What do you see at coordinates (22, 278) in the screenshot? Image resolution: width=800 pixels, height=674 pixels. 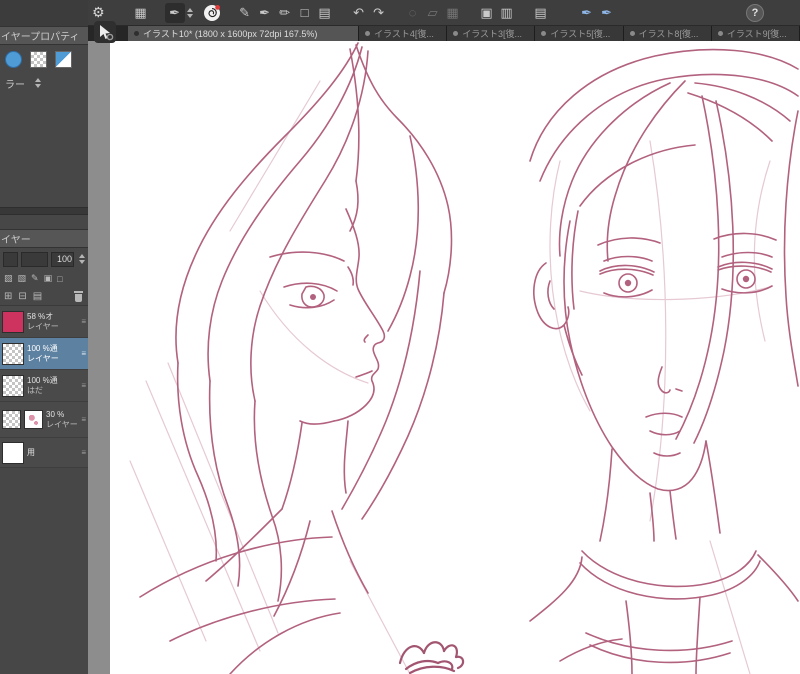 I see `lock-layer-icon: ▧` at bounding box center [22, 278].